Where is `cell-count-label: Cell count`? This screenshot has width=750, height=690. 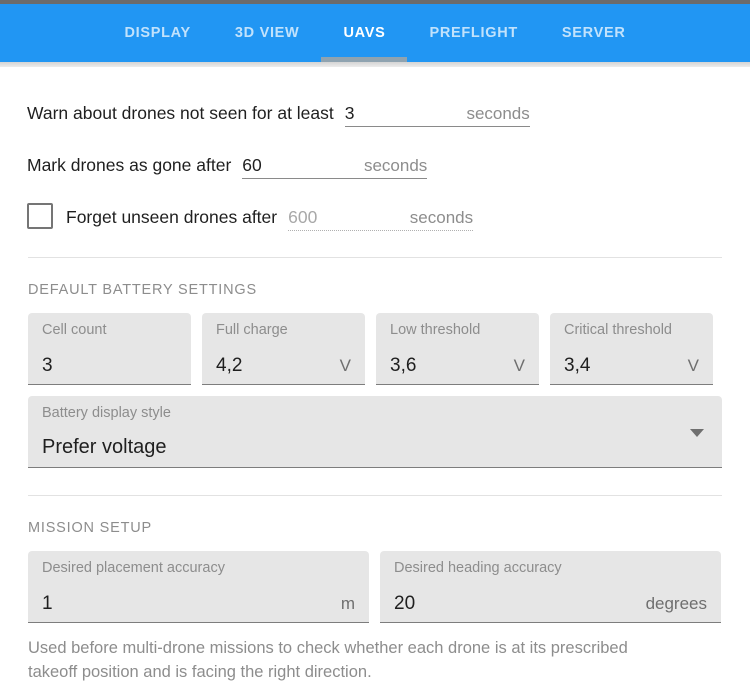 cell-count-label: Cell count is located at coordinates (74, 330).